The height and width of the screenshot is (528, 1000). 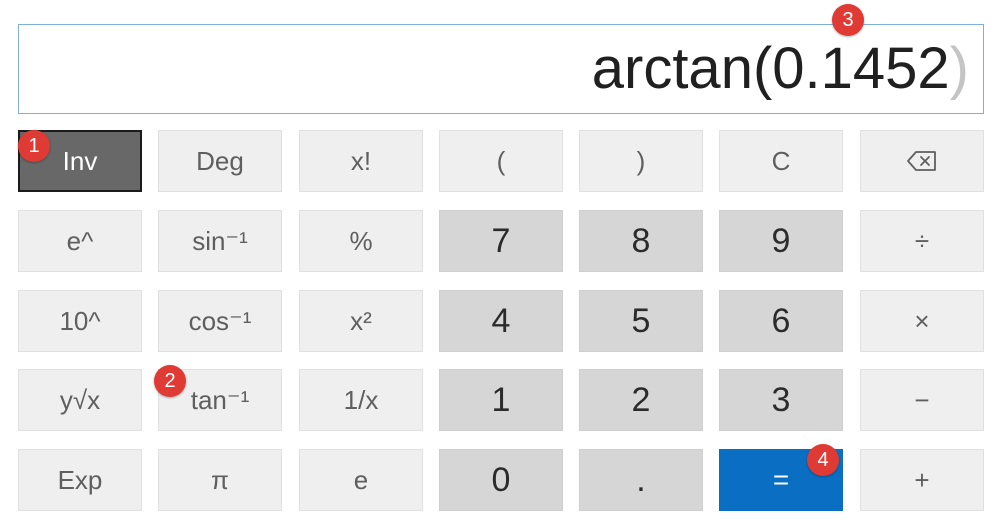 What do you see at coordinates (823, 460) in the screenshot?
I see `step-badge-4: 4` at bounding box center [823, 460].